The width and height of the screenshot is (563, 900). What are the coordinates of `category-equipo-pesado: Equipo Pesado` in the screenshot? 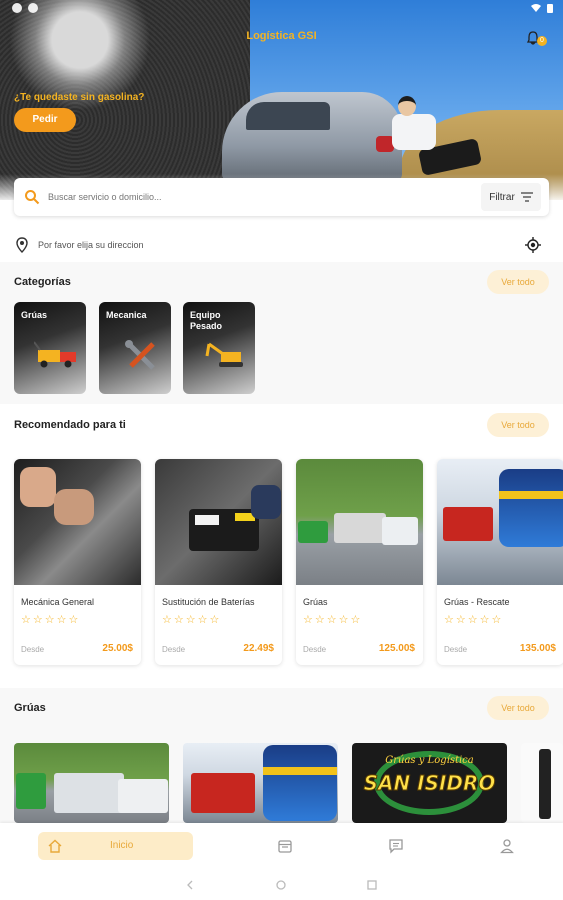 It's located at (219, 348).